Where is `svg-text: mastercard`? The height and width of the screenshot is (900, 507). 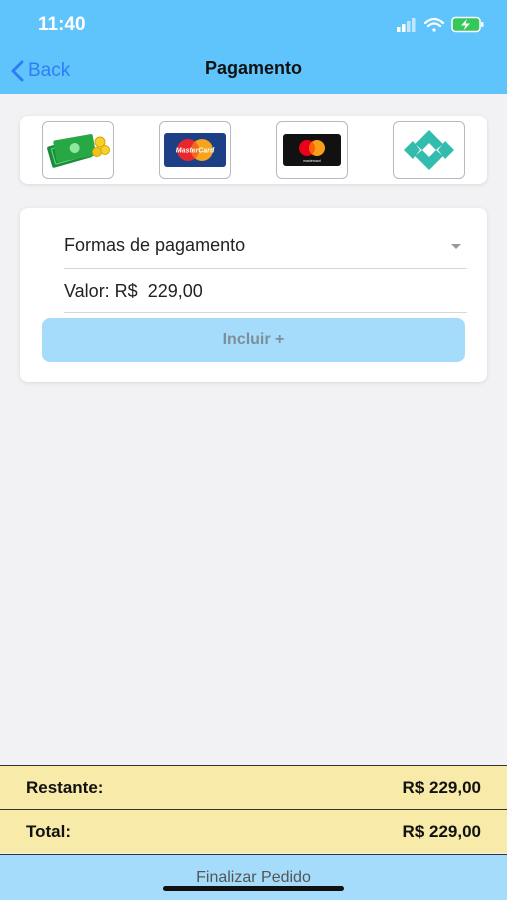
svg-text: mastercard is located at coordinates (312, 161).